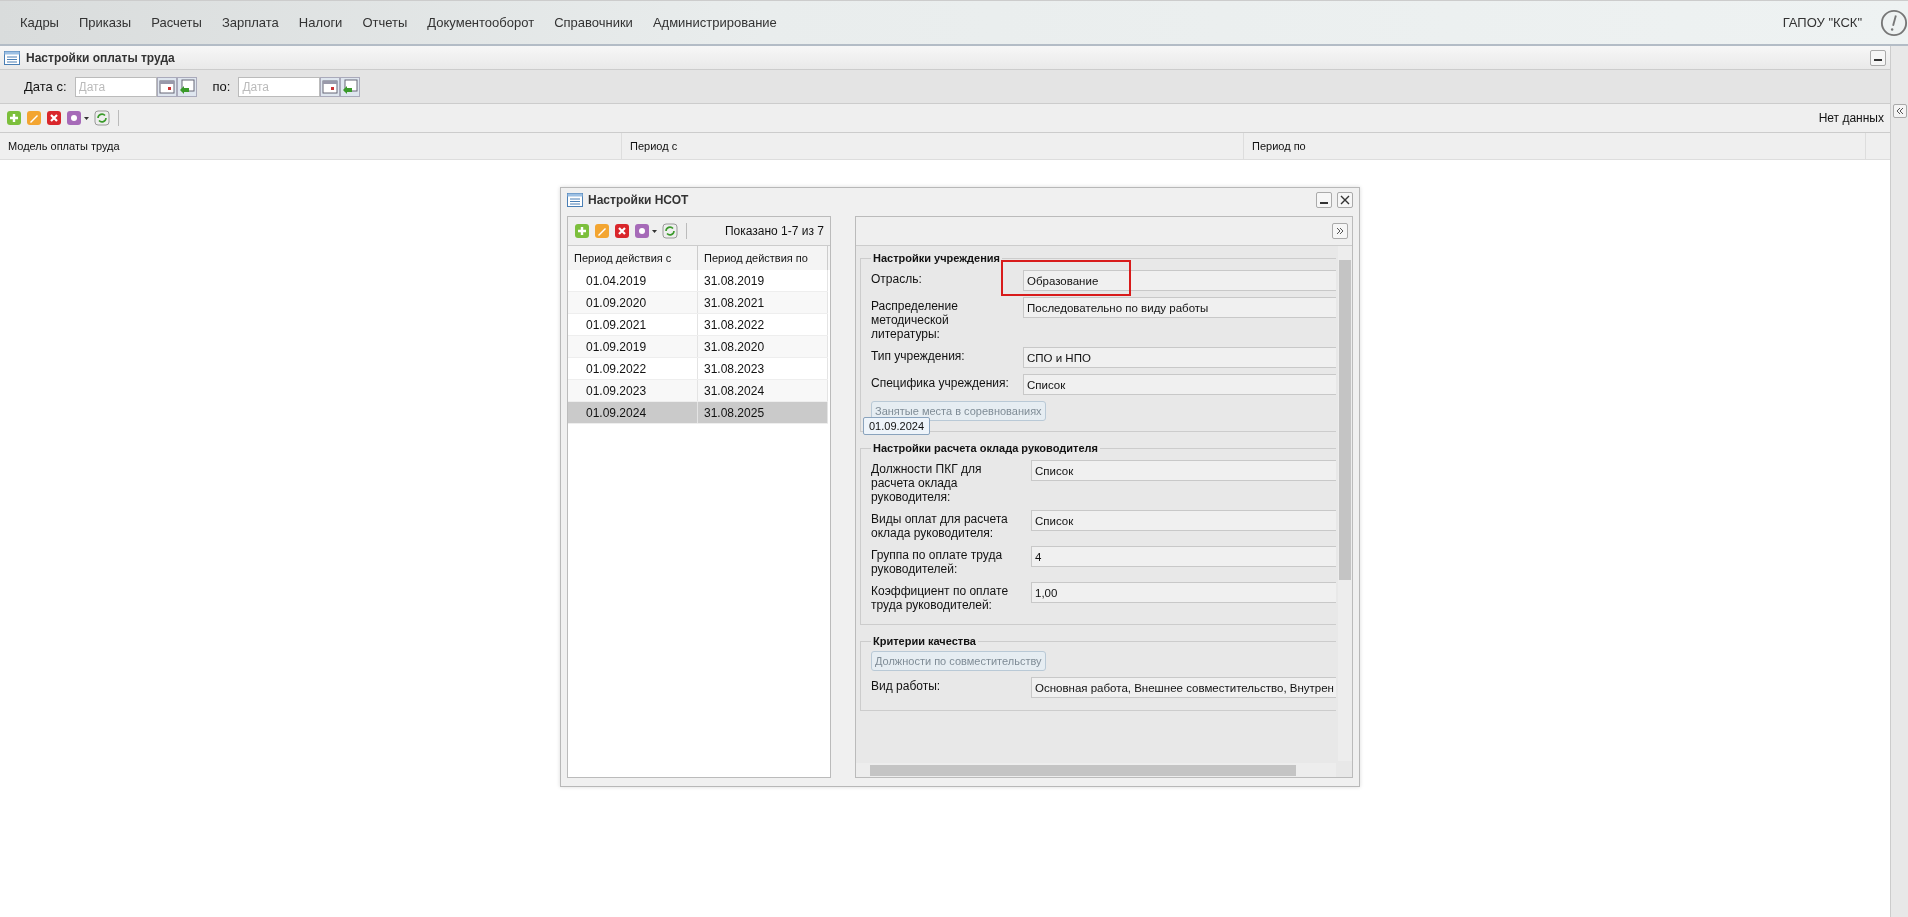 Image resolution: width=1908 pixels, height=917 pixels. I want to click on menu-item: Отчеты, so click(385, 22).